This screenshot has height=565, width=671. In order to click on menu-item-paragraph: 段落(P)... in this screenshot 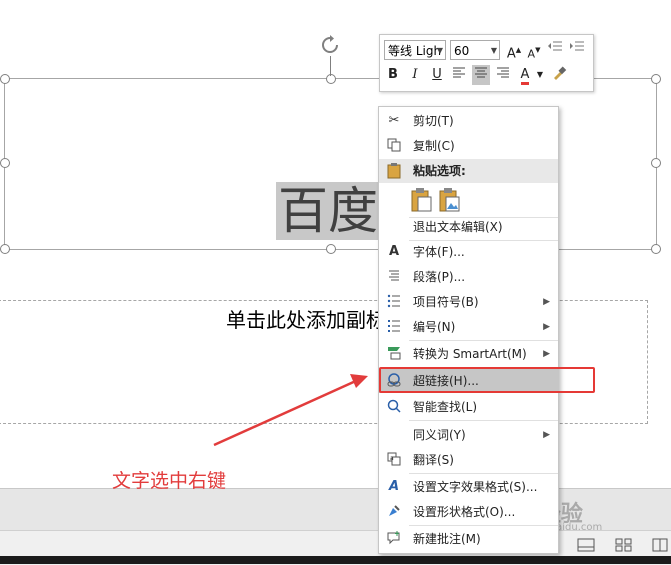, I will do `click(468, 277)`.